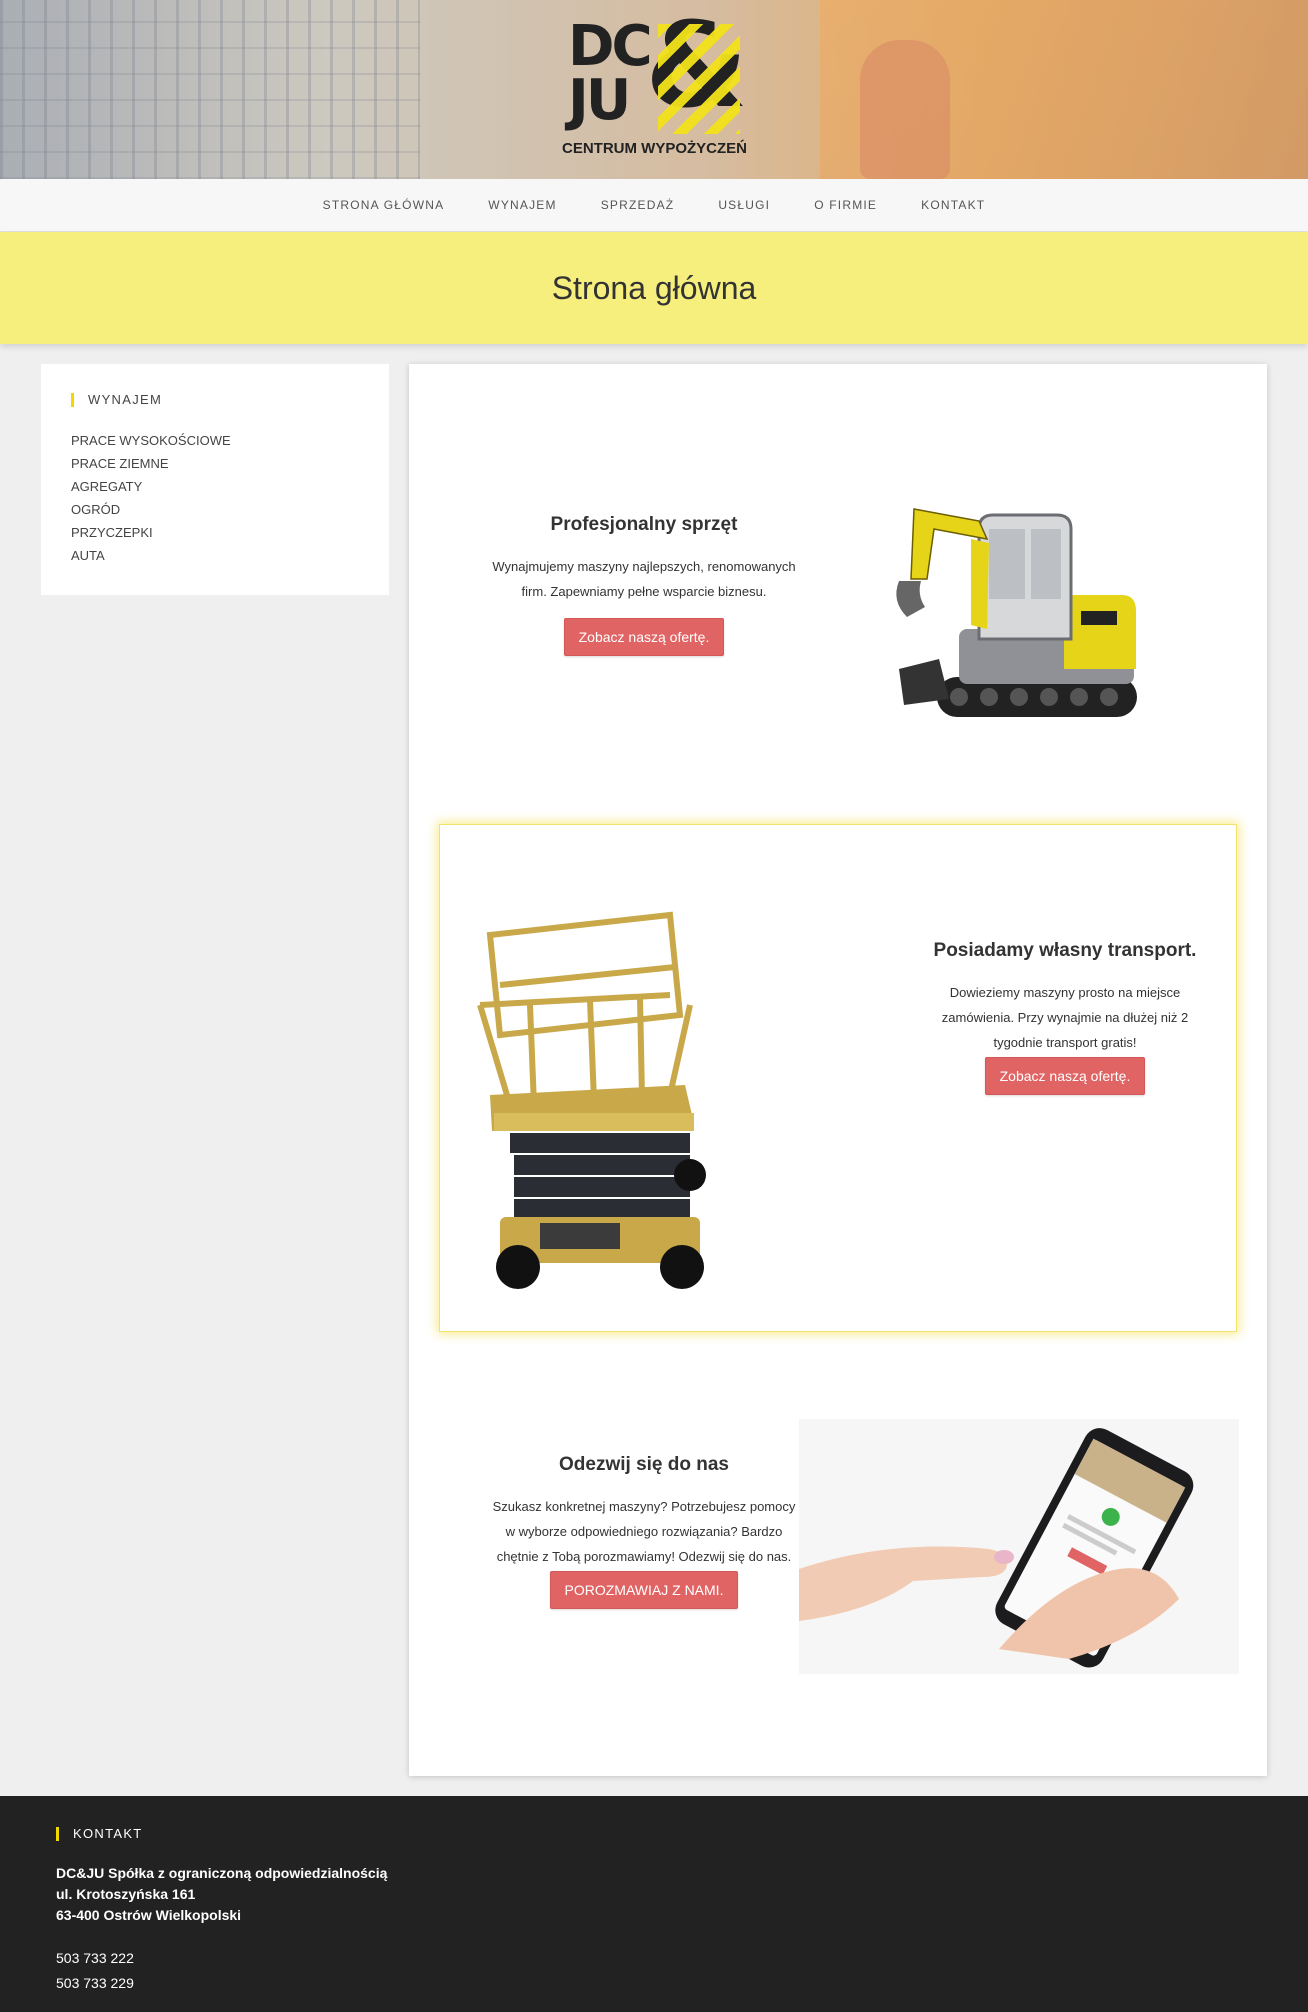 The height and width of the screenshot is (2012, 1308). What do you see at coordinates (655, 84) in the screenshot?
I see `site-logo: DC JU & CENTRUM WYPOŻYCZEŃ` at bounding box center [655, 84].